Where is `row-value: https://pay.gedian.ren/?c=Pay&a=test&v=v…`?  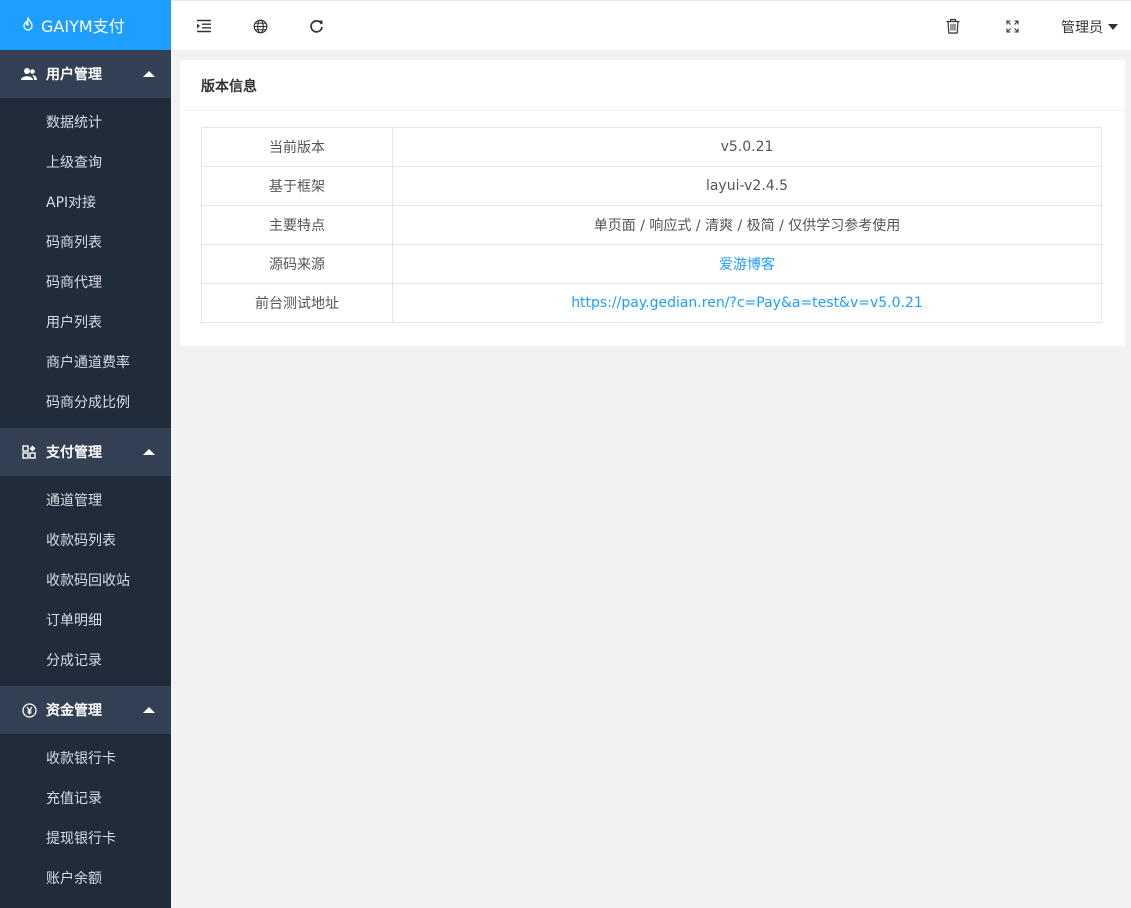 row-value: https://pay.gedian.ren/?c=Pay&a=test&v=v… is located at coordinates (747, 303).